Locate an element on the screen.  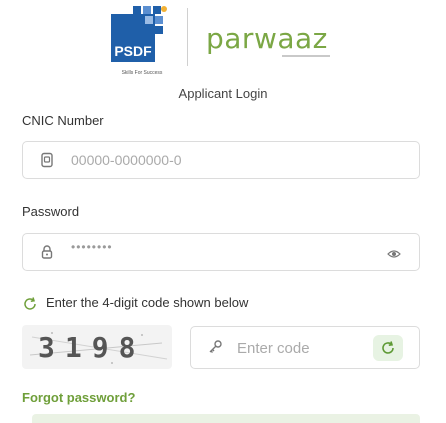
captcha-code-field is located at coordinates (305, 347).